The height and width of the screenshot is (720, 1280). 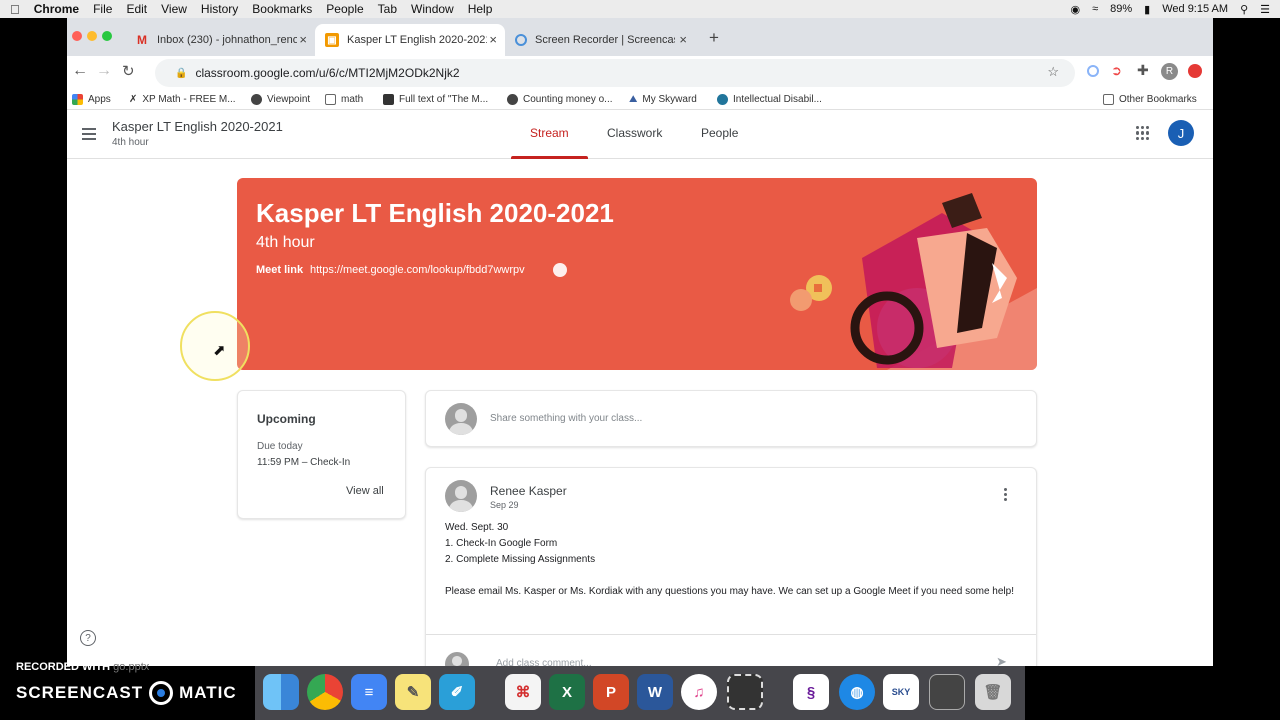 What do you see at coordinates (1147, 9) in the screenshot?
I see `battery-icon: ▮` at bounding box center [1147, 9].